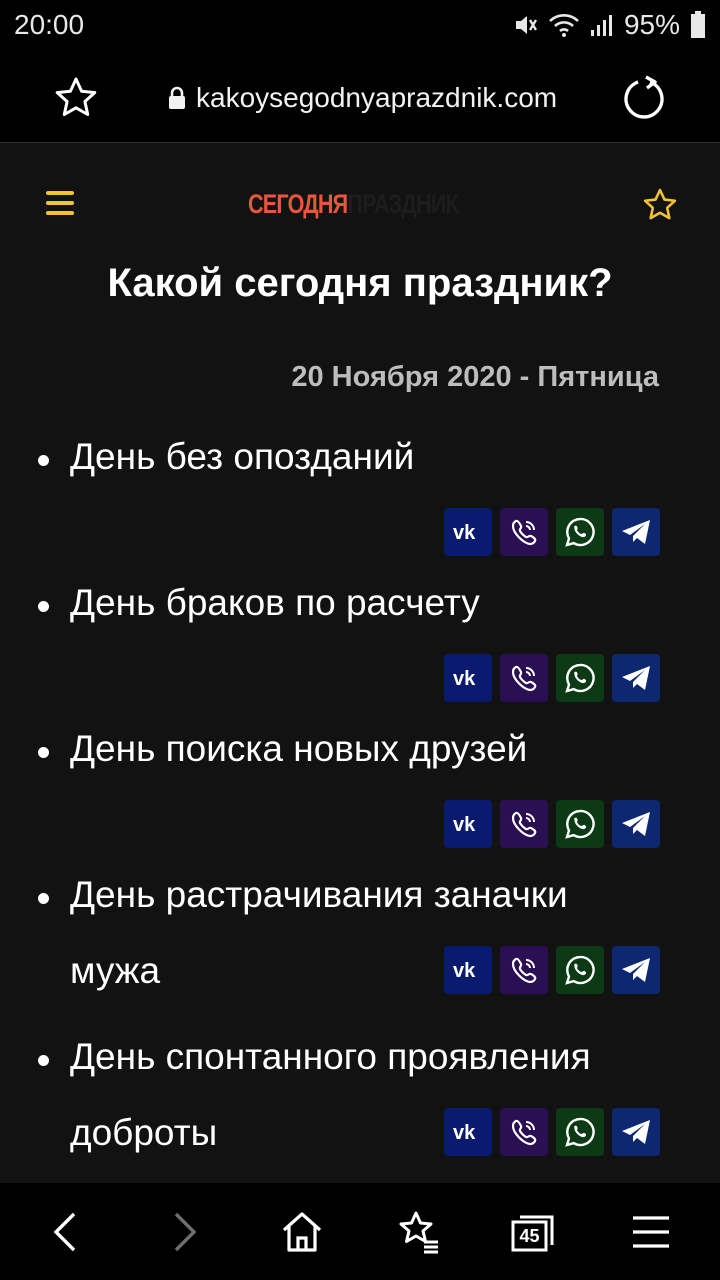 The image size is (720, 1280). What do you see at coordinates (67, 1232) in the screenshot?
I see `back-icon` at bounding box center [67, 1232].